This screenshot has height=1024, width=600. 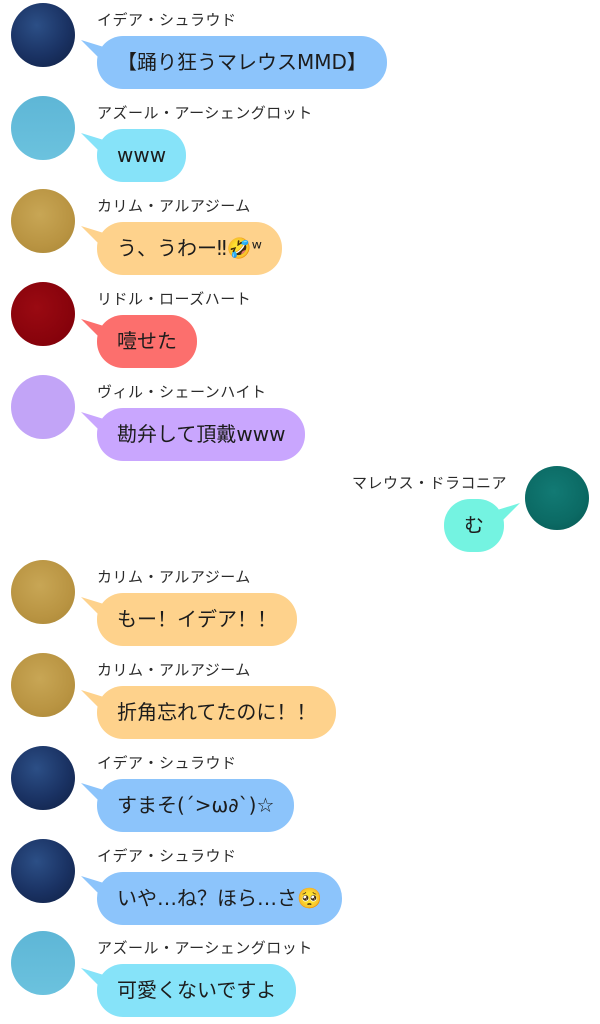 What do you see at coordinates (196, 805) in the screenshot?
I see `message-bubble: すまそ(´>ω∂`)☆` at bounding box center [196, 805].